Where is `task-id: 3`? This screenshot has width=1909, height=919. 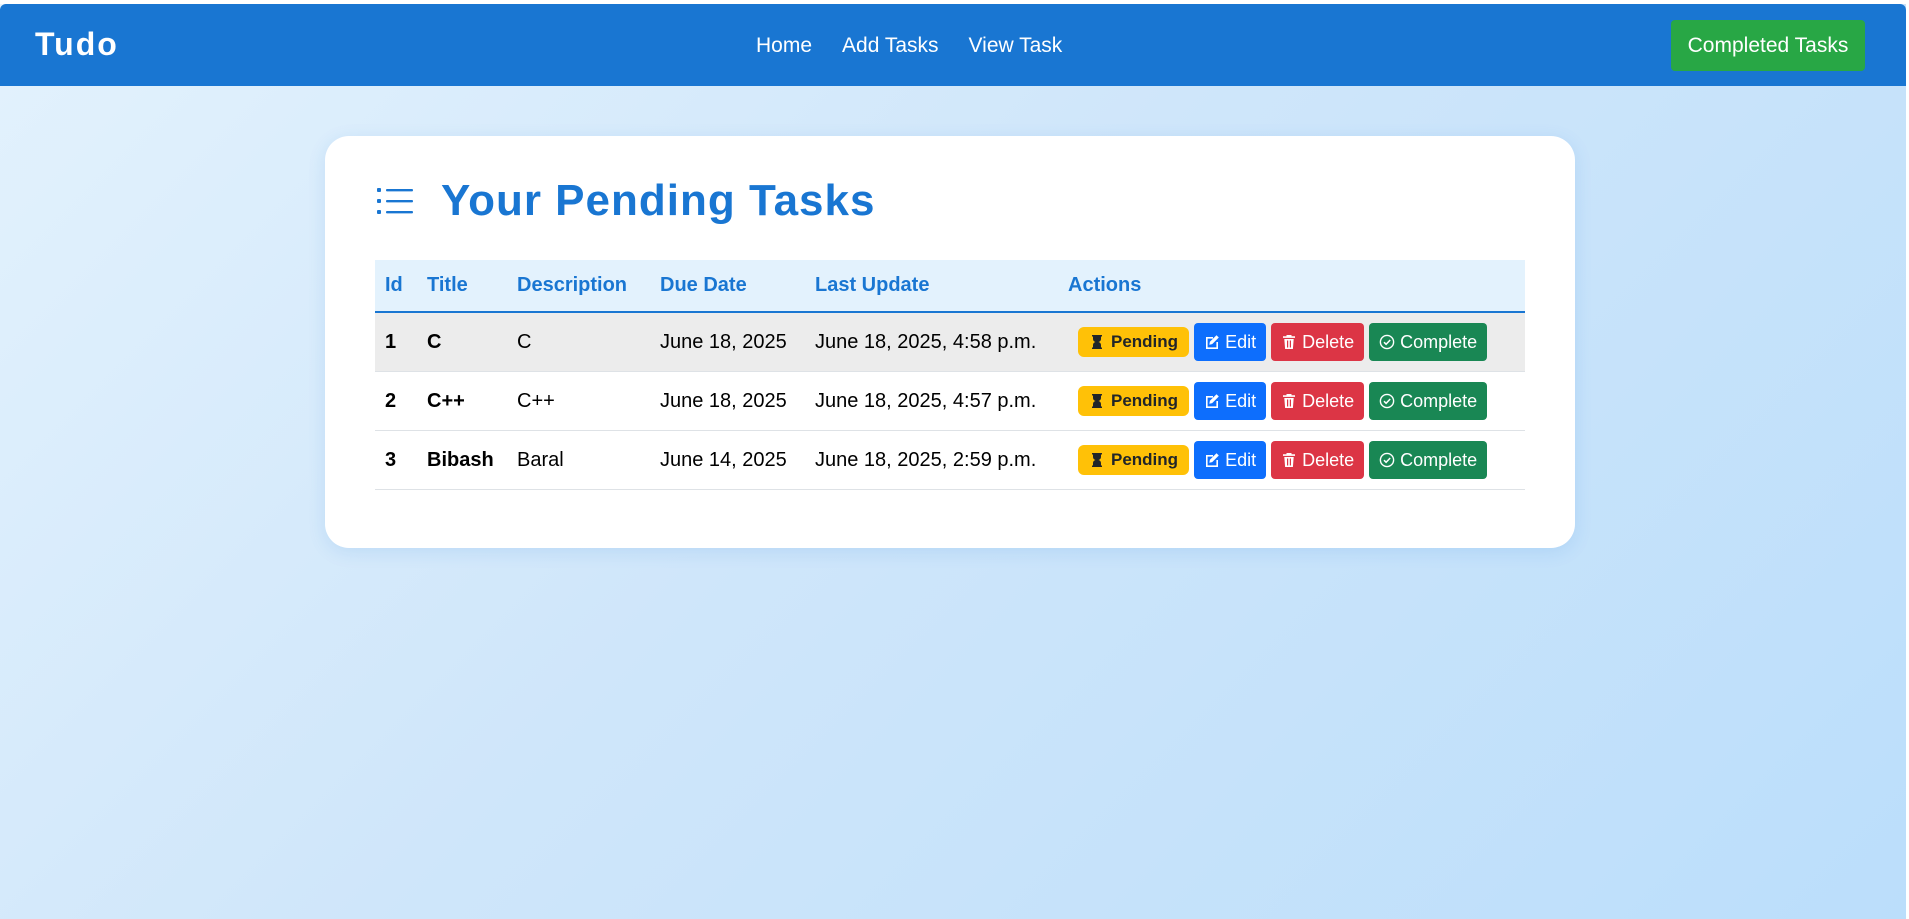
task-id: 3 is located at coordinates (396, 460).